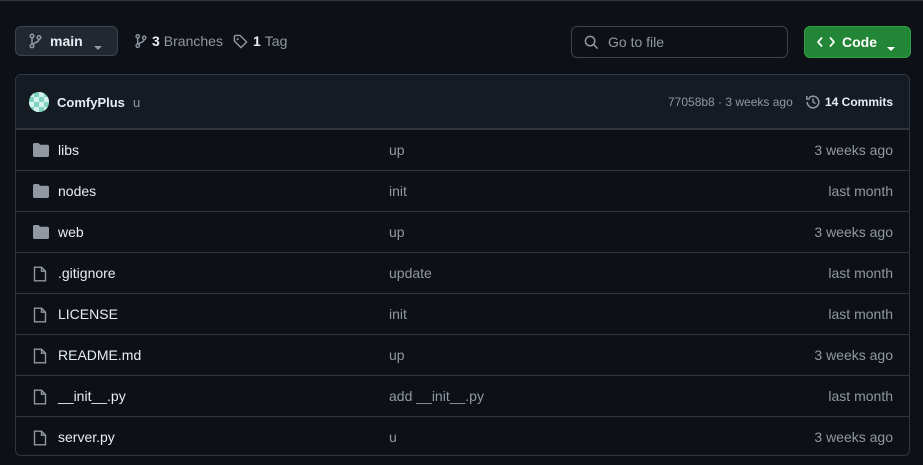 The width and height of the screenshot is (923, 465). I want to click on file-row-readme: README.md up 3 weeks ago, so click(462, 354).